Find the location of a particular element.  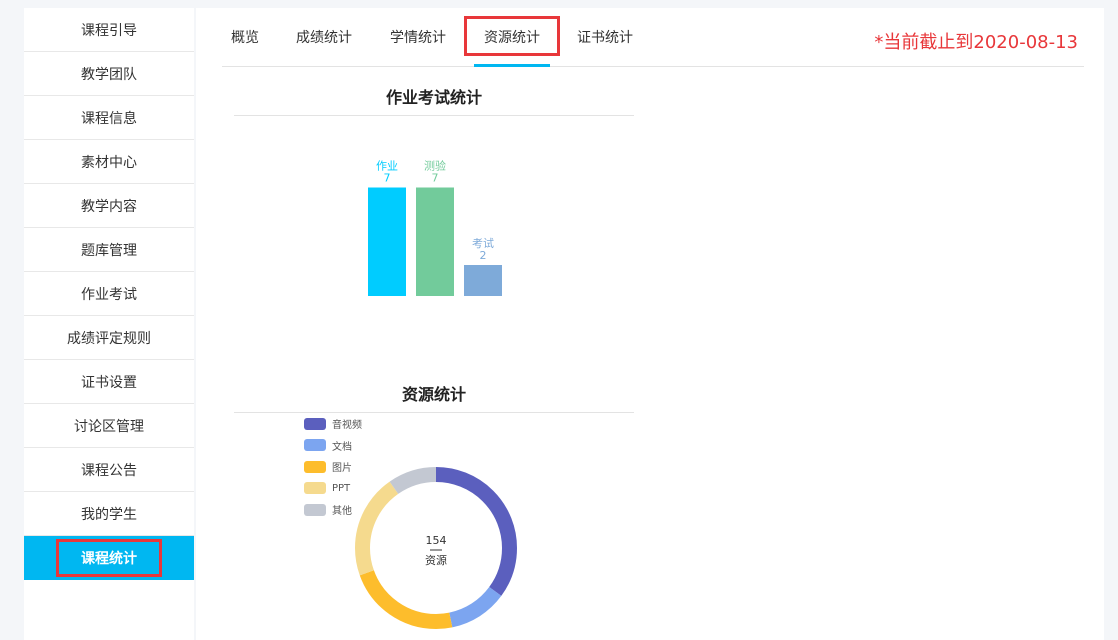

sidebar-item-label: 课程公告 is located at coordinates (109, 470).